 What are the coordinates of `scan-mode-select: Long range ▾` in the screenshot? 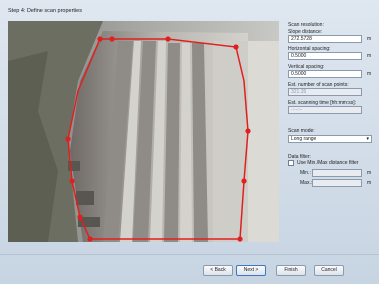 It's located at (330, 139).